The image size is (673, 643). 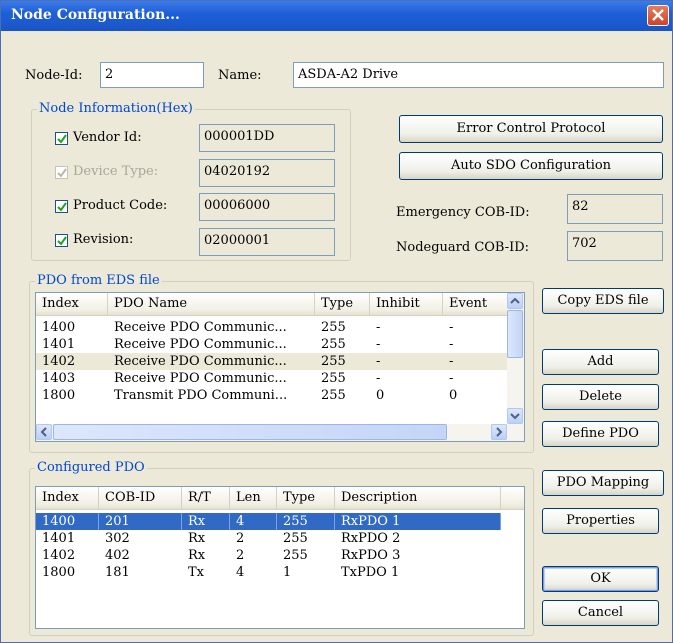 I want to click on name-field: ASDA-A2 Drive, so click(x=478, y=75).